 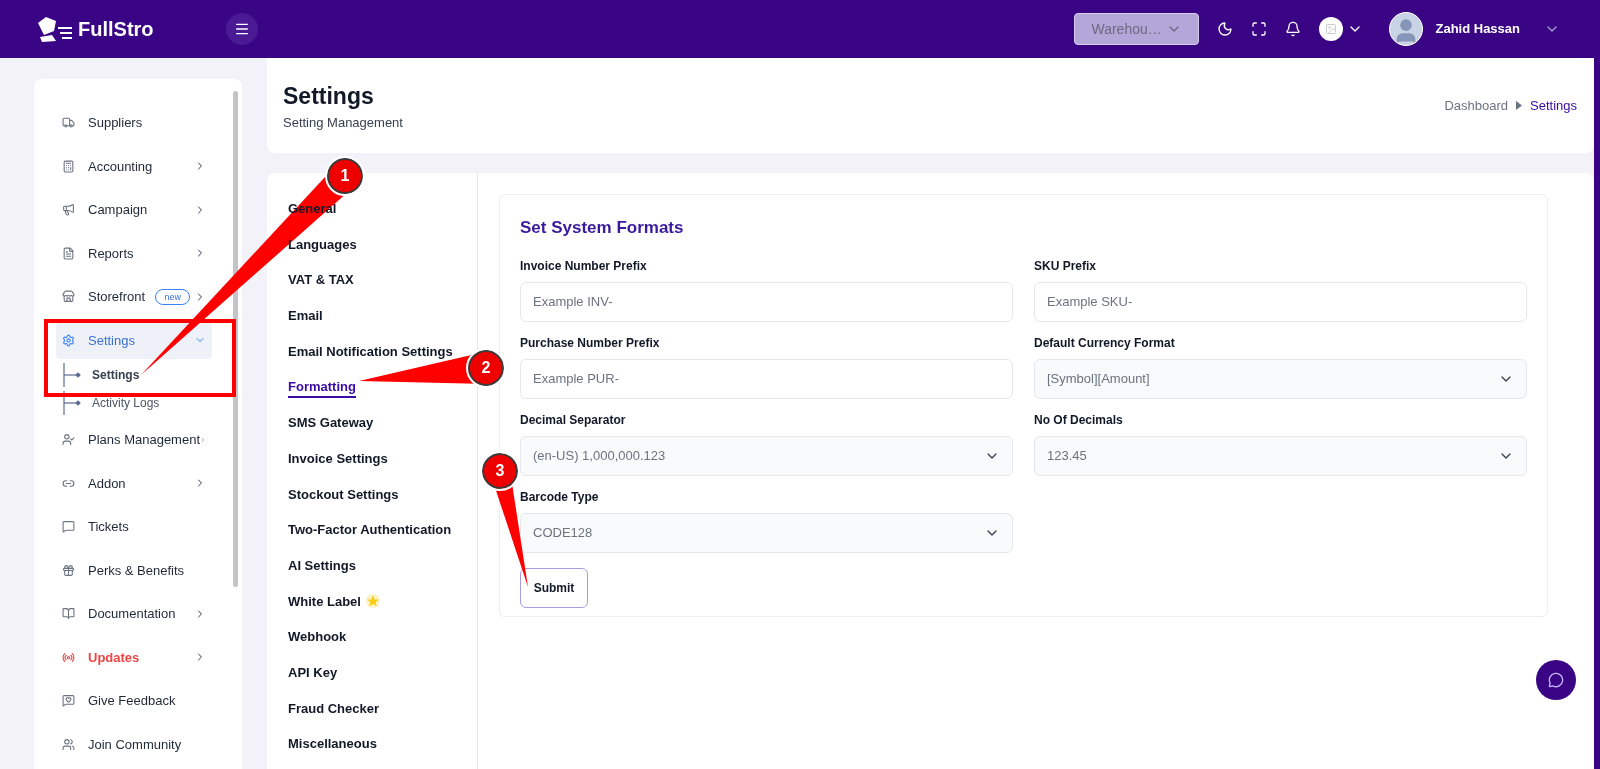 I want to click on field-label: Purchase Number Prefix, so click(x=590, y=343).